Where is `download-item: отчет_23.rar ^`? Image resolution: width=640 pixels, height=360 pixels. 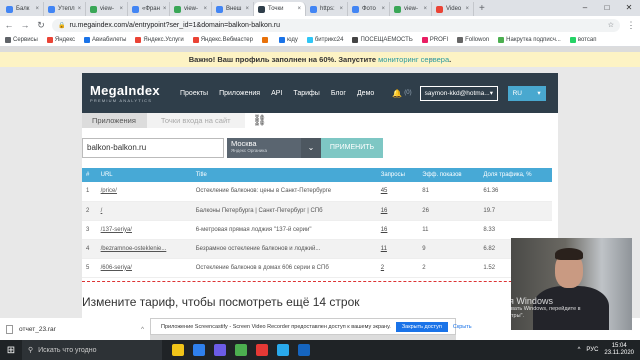
download-item: отчет_23.rar ^ is located at coordinates (75, 329).